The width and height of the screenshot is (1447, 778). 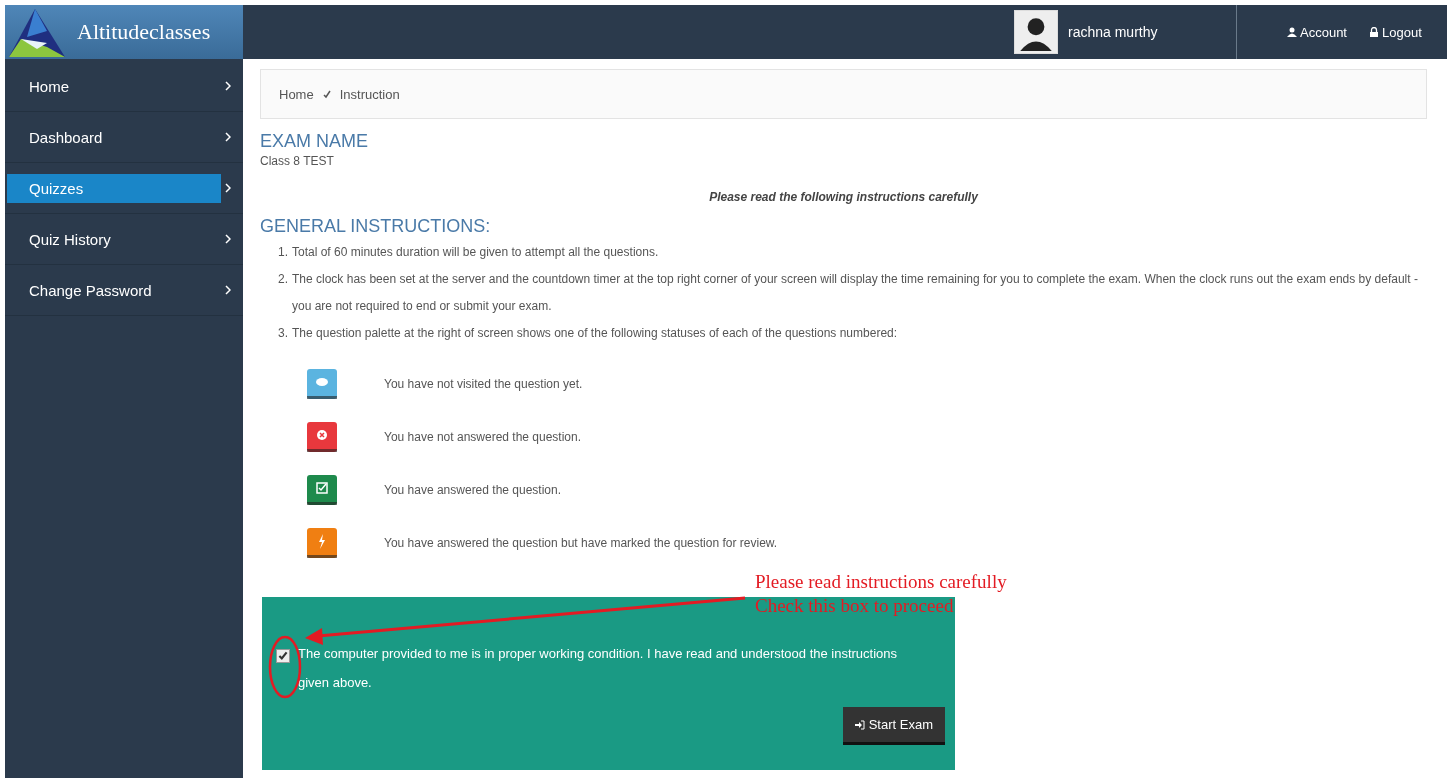 I want to click on list-number: 2., so click(x=283, y=279).